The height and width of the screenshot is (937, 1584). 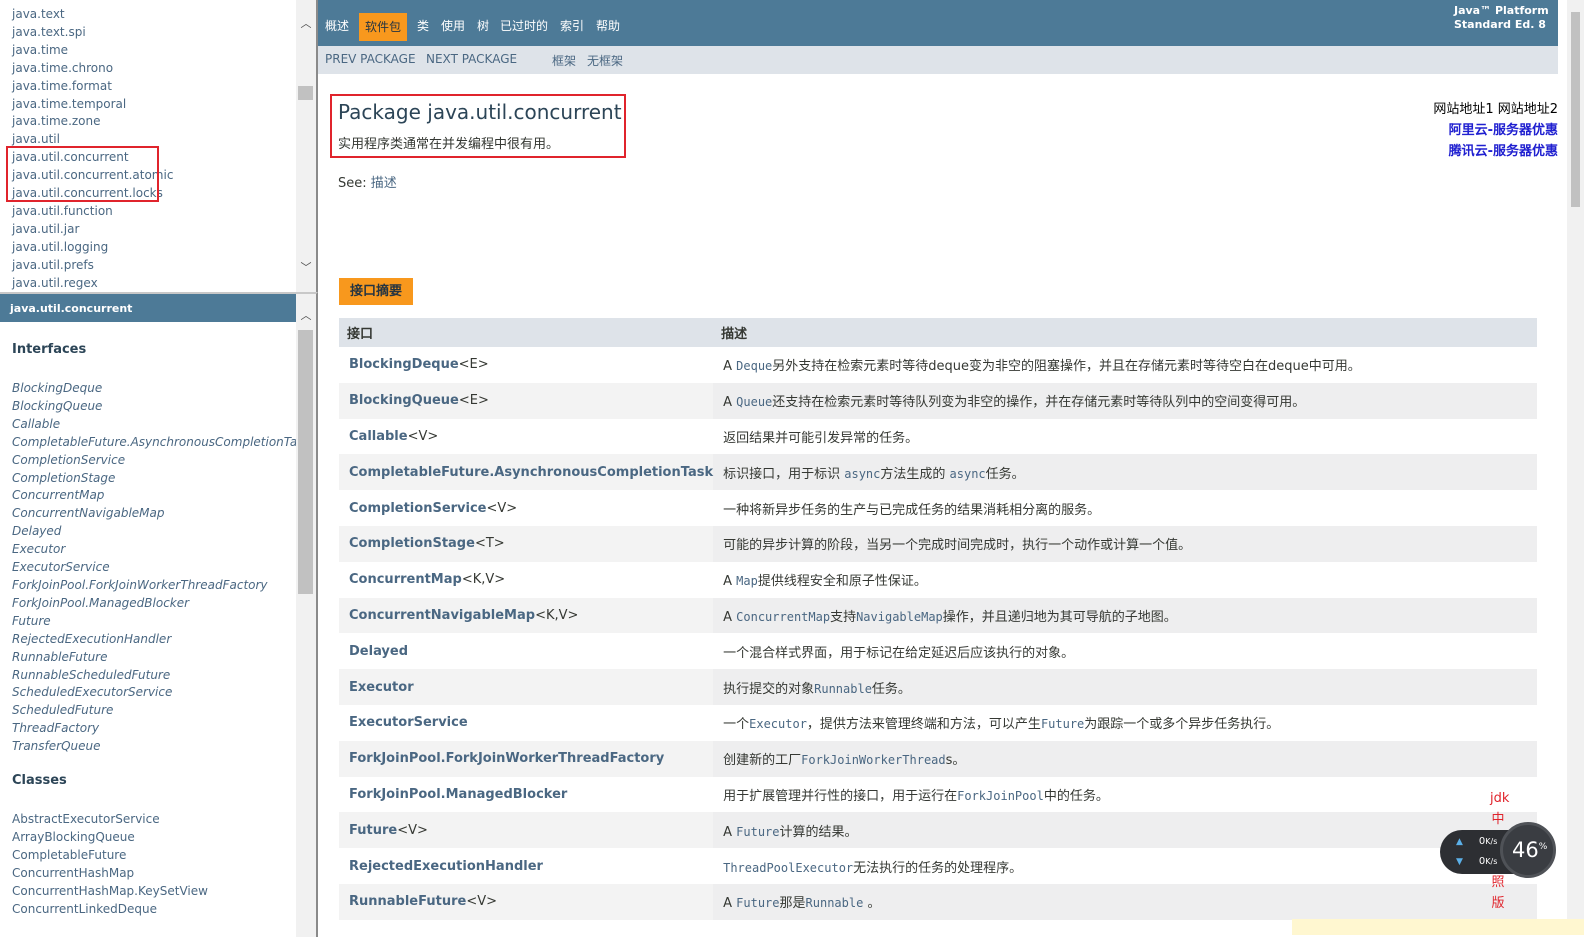 I want to click on packages-scroll-thumb, so click(x=305, y=93).